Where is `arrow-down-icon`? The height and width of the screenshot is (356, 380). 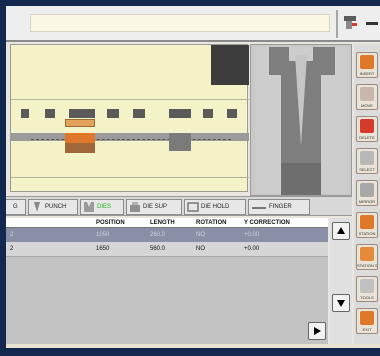
arrow-down-icon is located at coordinates (341, 303).